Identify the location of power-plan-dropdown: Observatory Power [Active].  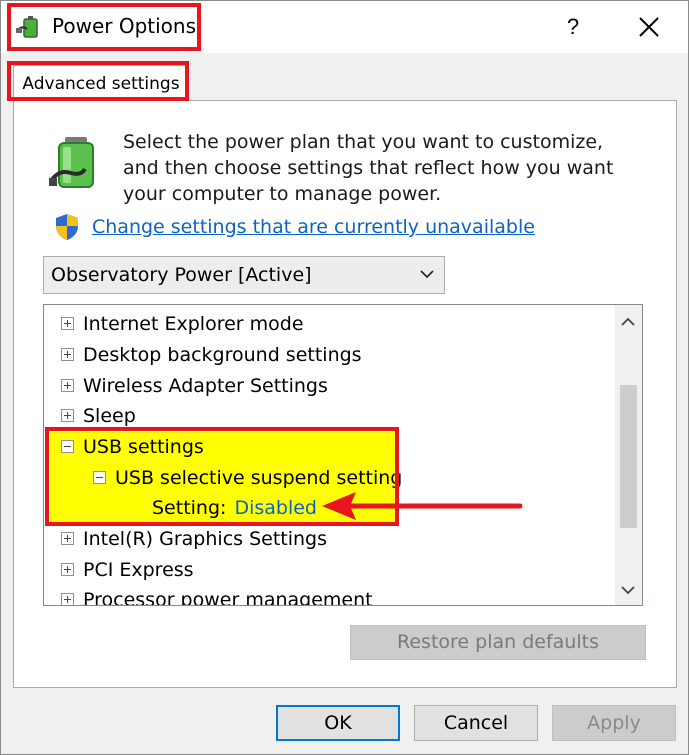
(244, 275).